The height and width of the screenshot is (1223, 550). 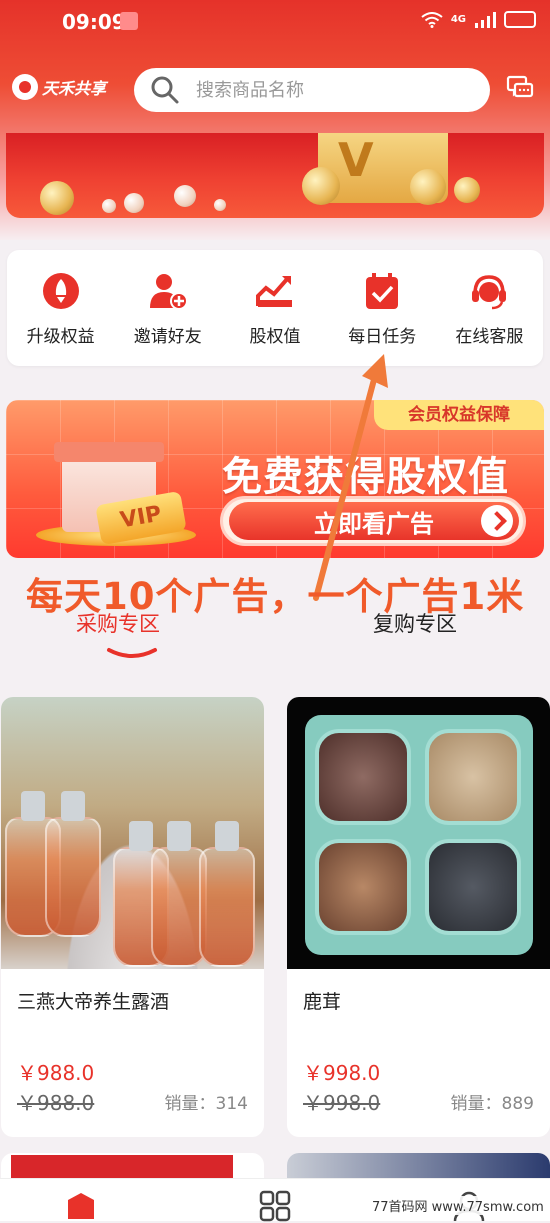 I want to click on status-indicators: 4G, so click(x=478, y=19).